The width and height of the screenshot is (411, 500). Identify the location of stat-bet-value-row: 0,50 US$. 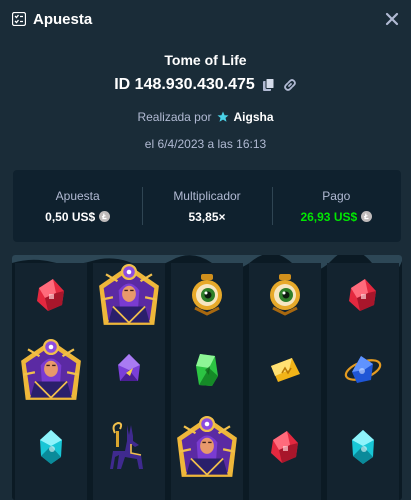
(78, 216).